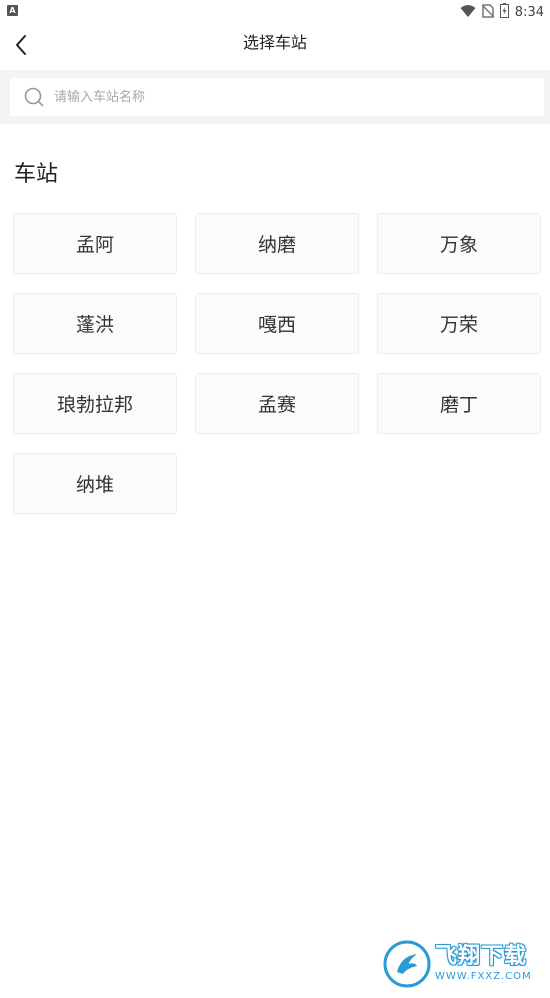  Describe the element at coordinates (459, 403) in the screenshot. I see `station-button: 磨丁` at that location.